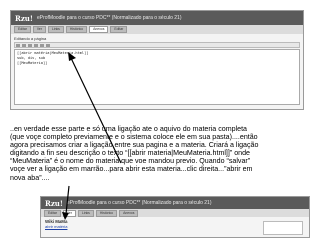 The width and height of the screenshot is (320, 240). Describe the element at coordinates (283, 228) in the screenshot. I see `info-box` at that location.